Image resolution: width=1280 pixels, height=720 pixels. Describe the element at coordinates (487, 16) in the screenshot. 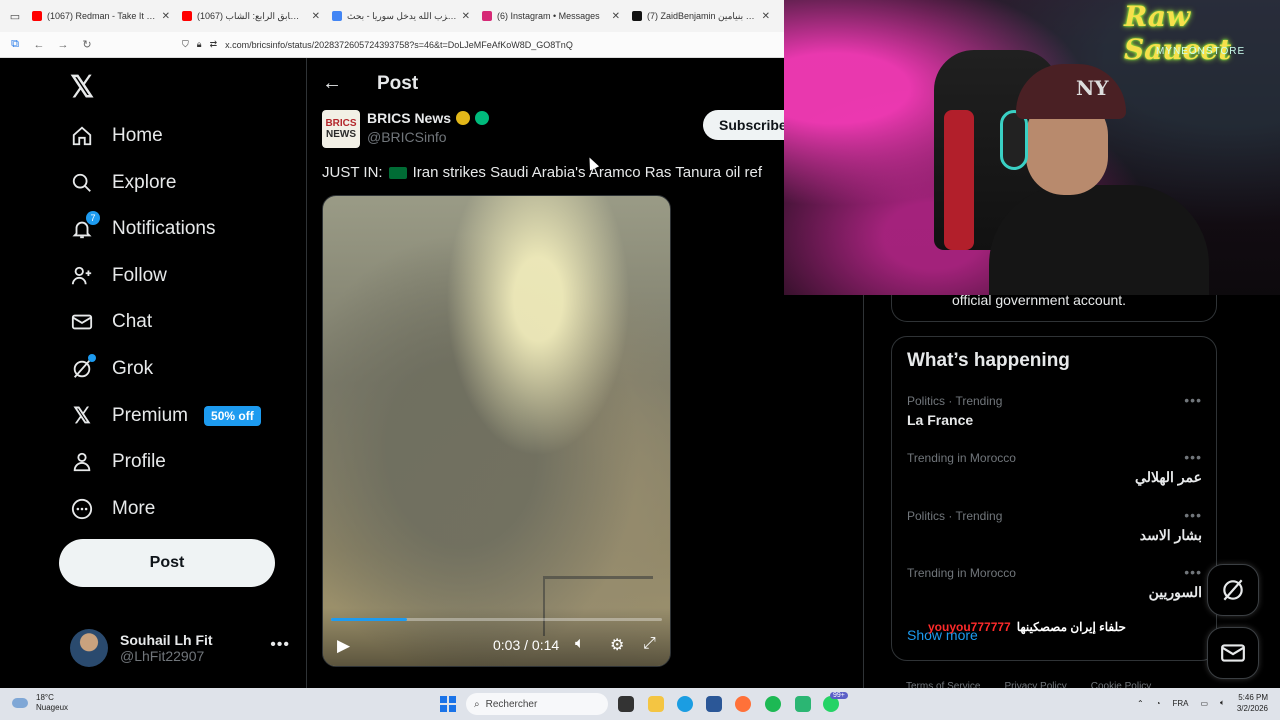

I see `instagram-icon` at that location.